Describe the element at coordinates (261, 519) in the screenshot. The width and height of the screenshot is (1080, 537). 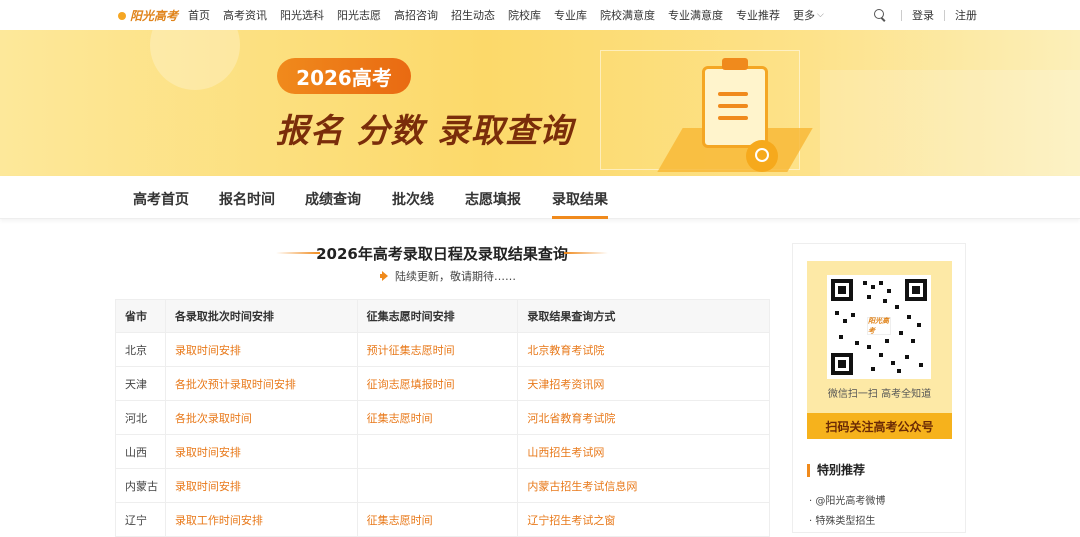
I see `batch-schedule-link: 录取工作时间安排` at that location.